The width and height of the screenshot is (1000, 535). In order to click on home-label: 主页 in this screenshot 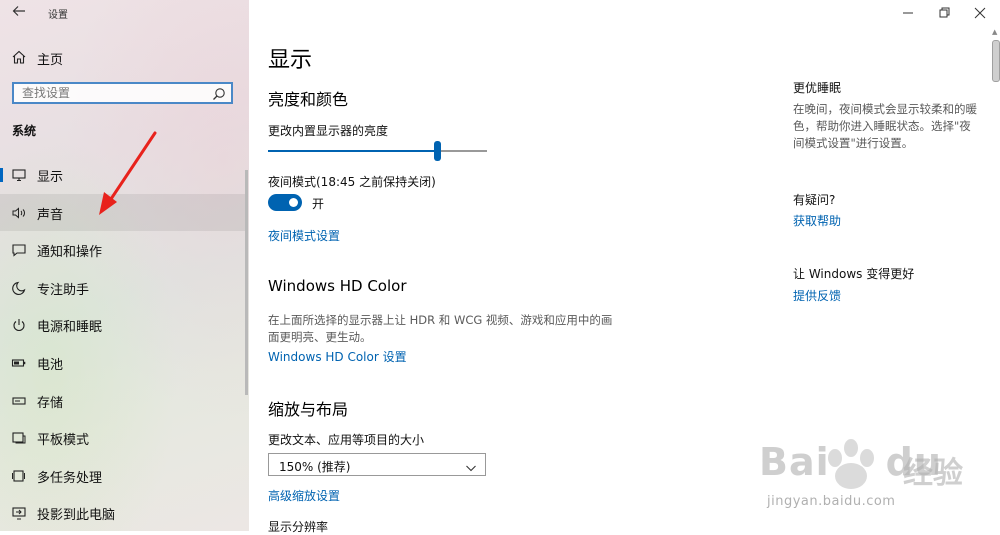, I will do `click(50, 60)`.